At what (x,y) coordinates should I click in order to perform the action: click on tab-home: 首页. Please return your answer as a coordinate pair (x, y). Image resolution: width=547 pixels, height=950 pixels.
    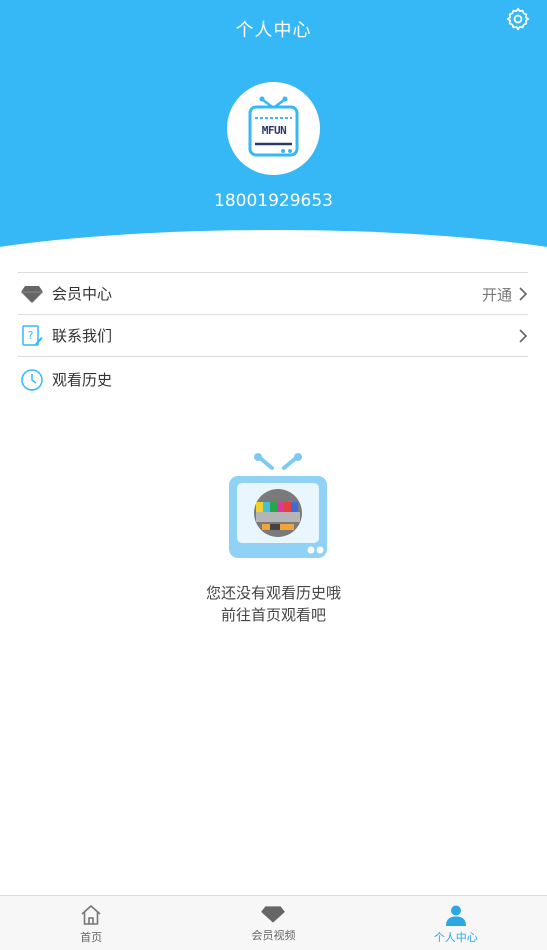
    Looking at the image, I should click on (91, 923).